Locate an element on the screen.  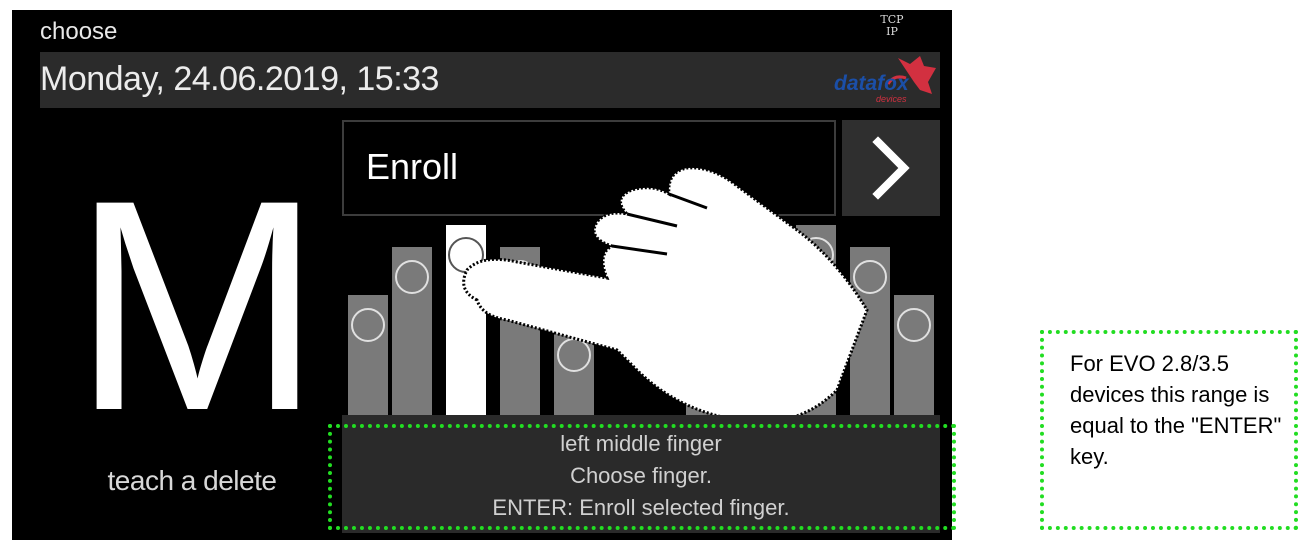
pointing-hand-icon is located at coordinates (665, 295).